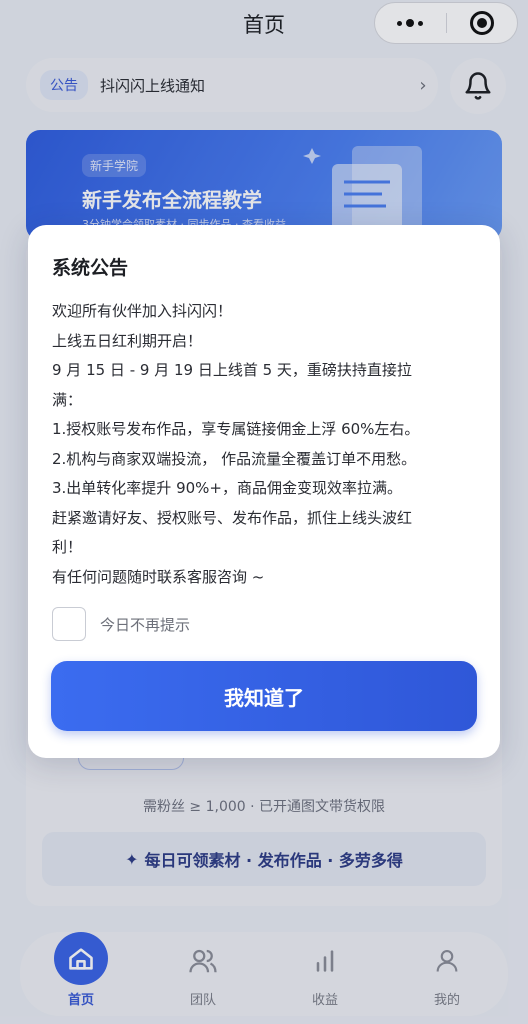 This screenshot has height=1024, width=528. I want to click on dialog-text-line: 有任何问题随时联系客服咨询 ~, so click(158, 576).